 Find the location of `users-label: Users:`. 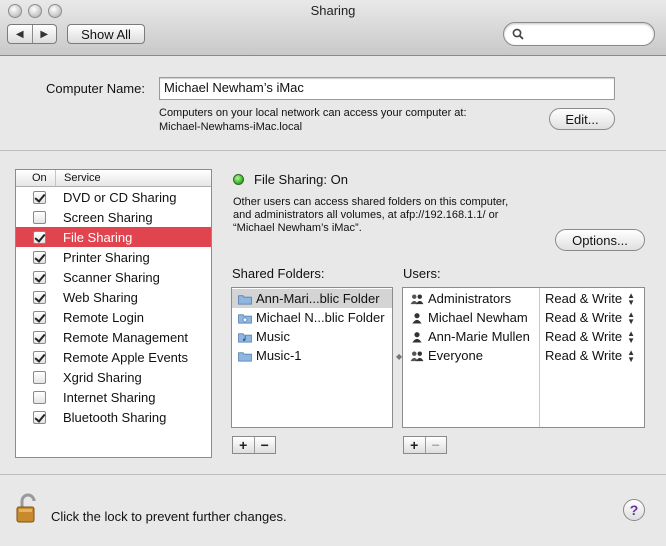

users-label: Users: is located at coordinates (422, 273).